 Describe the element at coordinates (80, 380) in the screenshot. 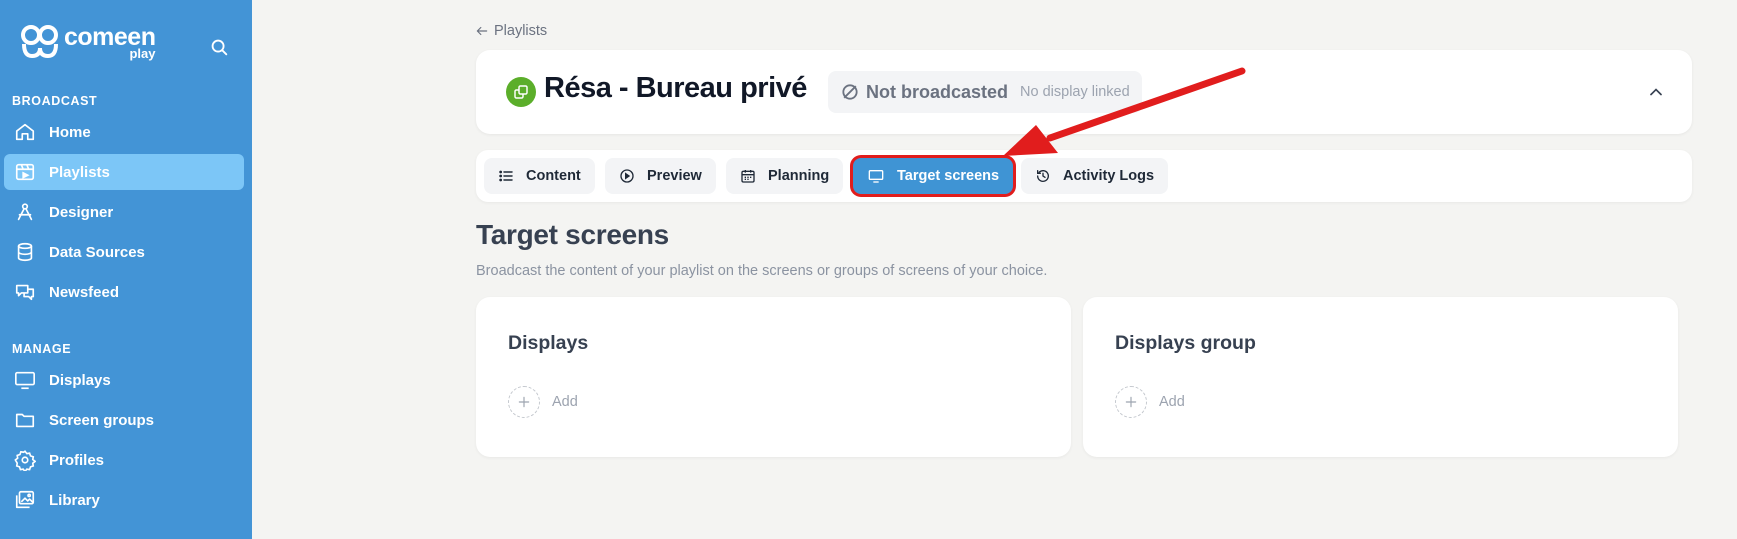

I see `sidebar-item-label: Displays` at that location.